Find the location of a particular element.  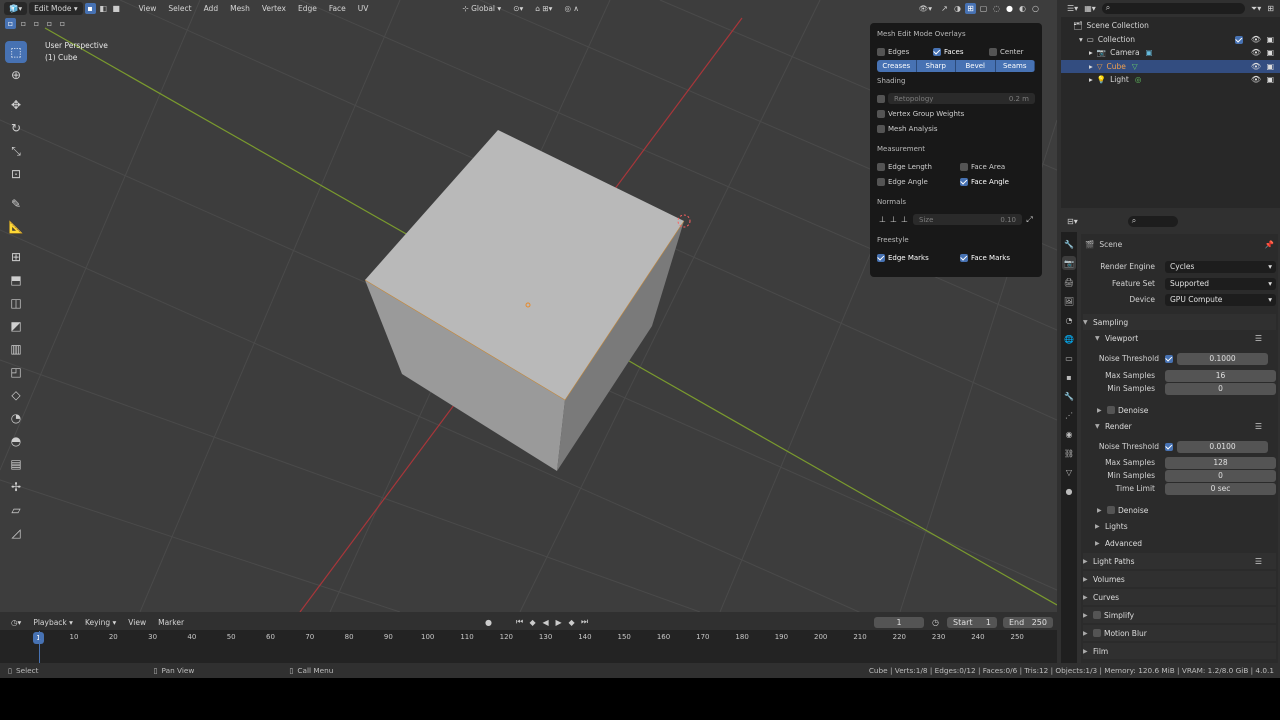

volumes-panel: ▶ Volumes is located at coordinates (1179, 579).